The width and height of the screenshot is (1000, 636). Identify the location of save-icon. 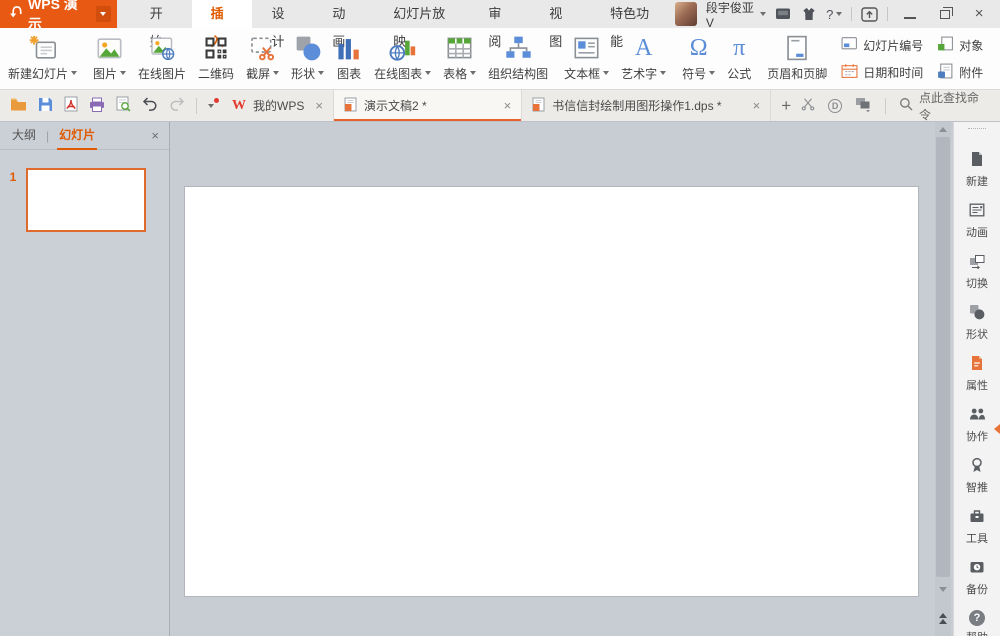
(45, 106).